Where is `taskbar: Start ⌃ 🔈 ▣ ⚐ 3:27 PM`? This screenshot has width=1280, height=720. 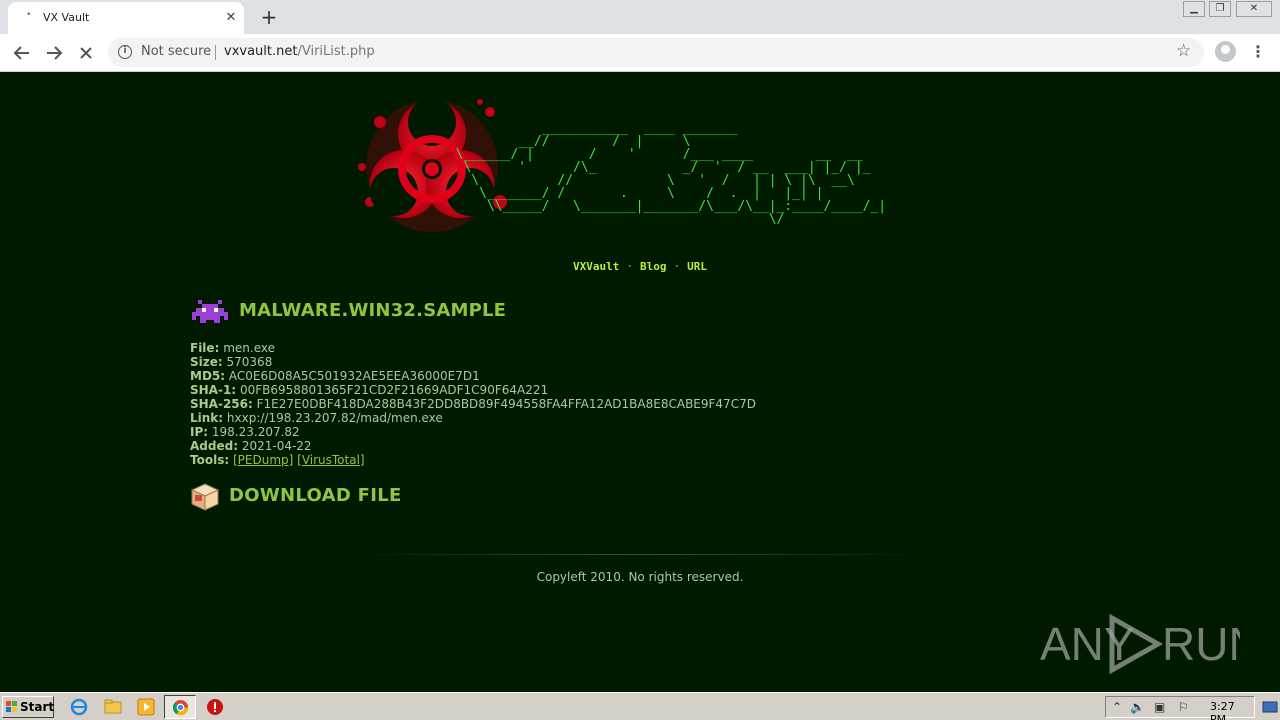 taskbar: Start ⌃ 🔈 ▣ ⚐ 3:27 PM is located at coordinates (640, 706).